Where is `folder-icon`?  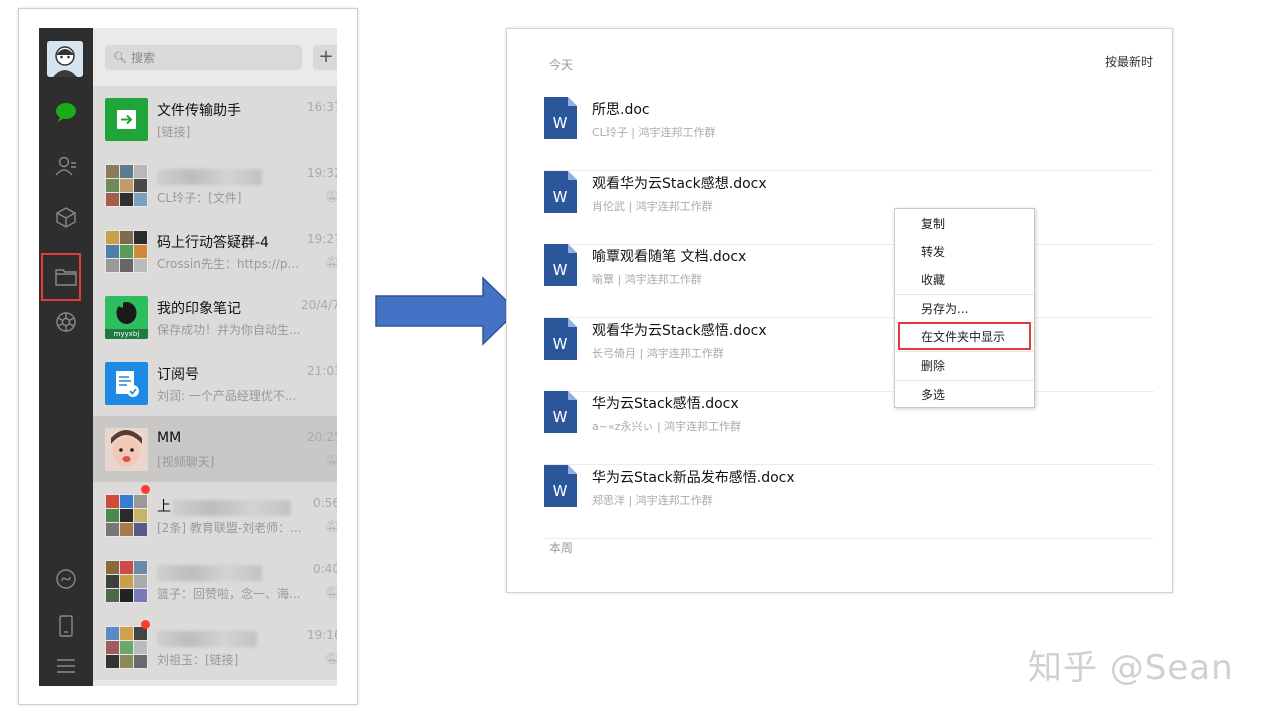 folder-icon is located at coordinates (66, 277).